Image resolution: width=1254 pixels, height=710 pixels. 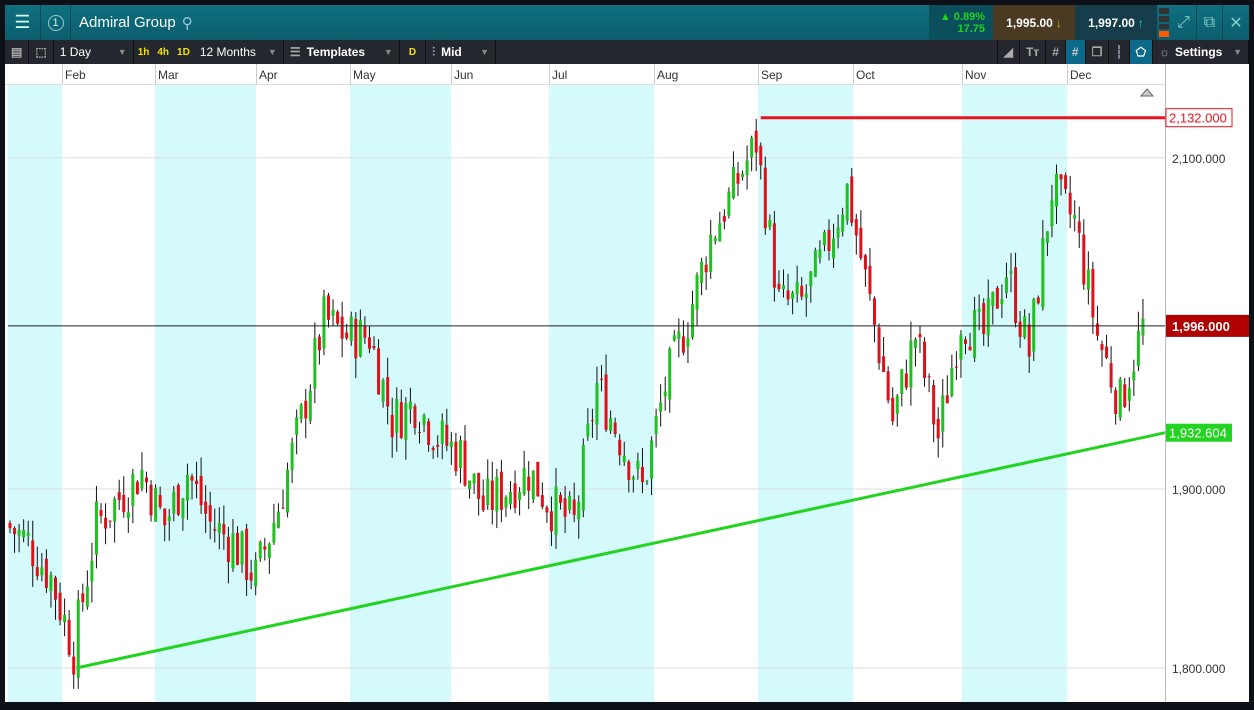 What do you see at coordinates (1164, 52) in the screenshot?
I see `gear-icon: ☼` at bounding box center [1164, 52].